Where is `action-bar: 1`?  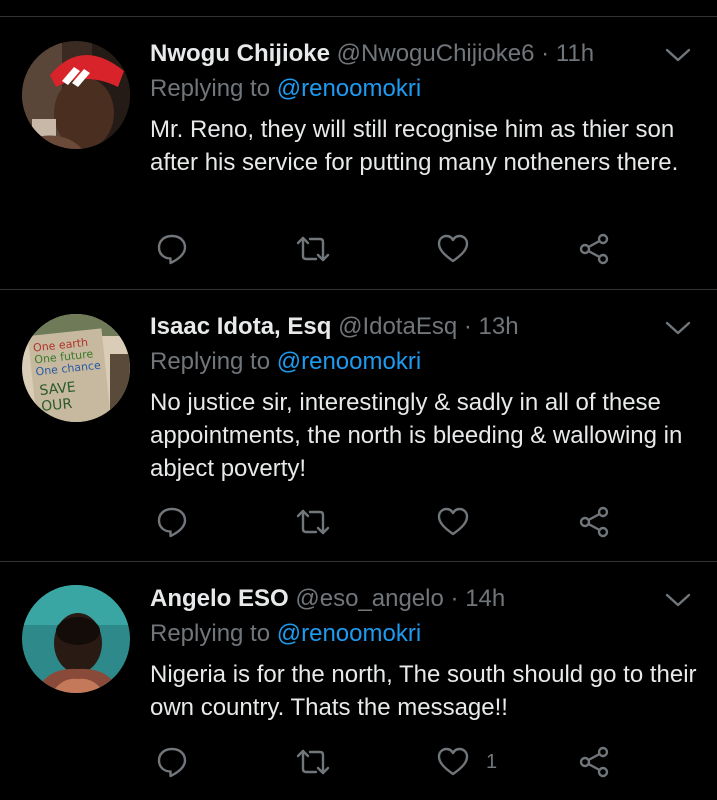 action-bar: 1 is located at coordinates (358, 762).